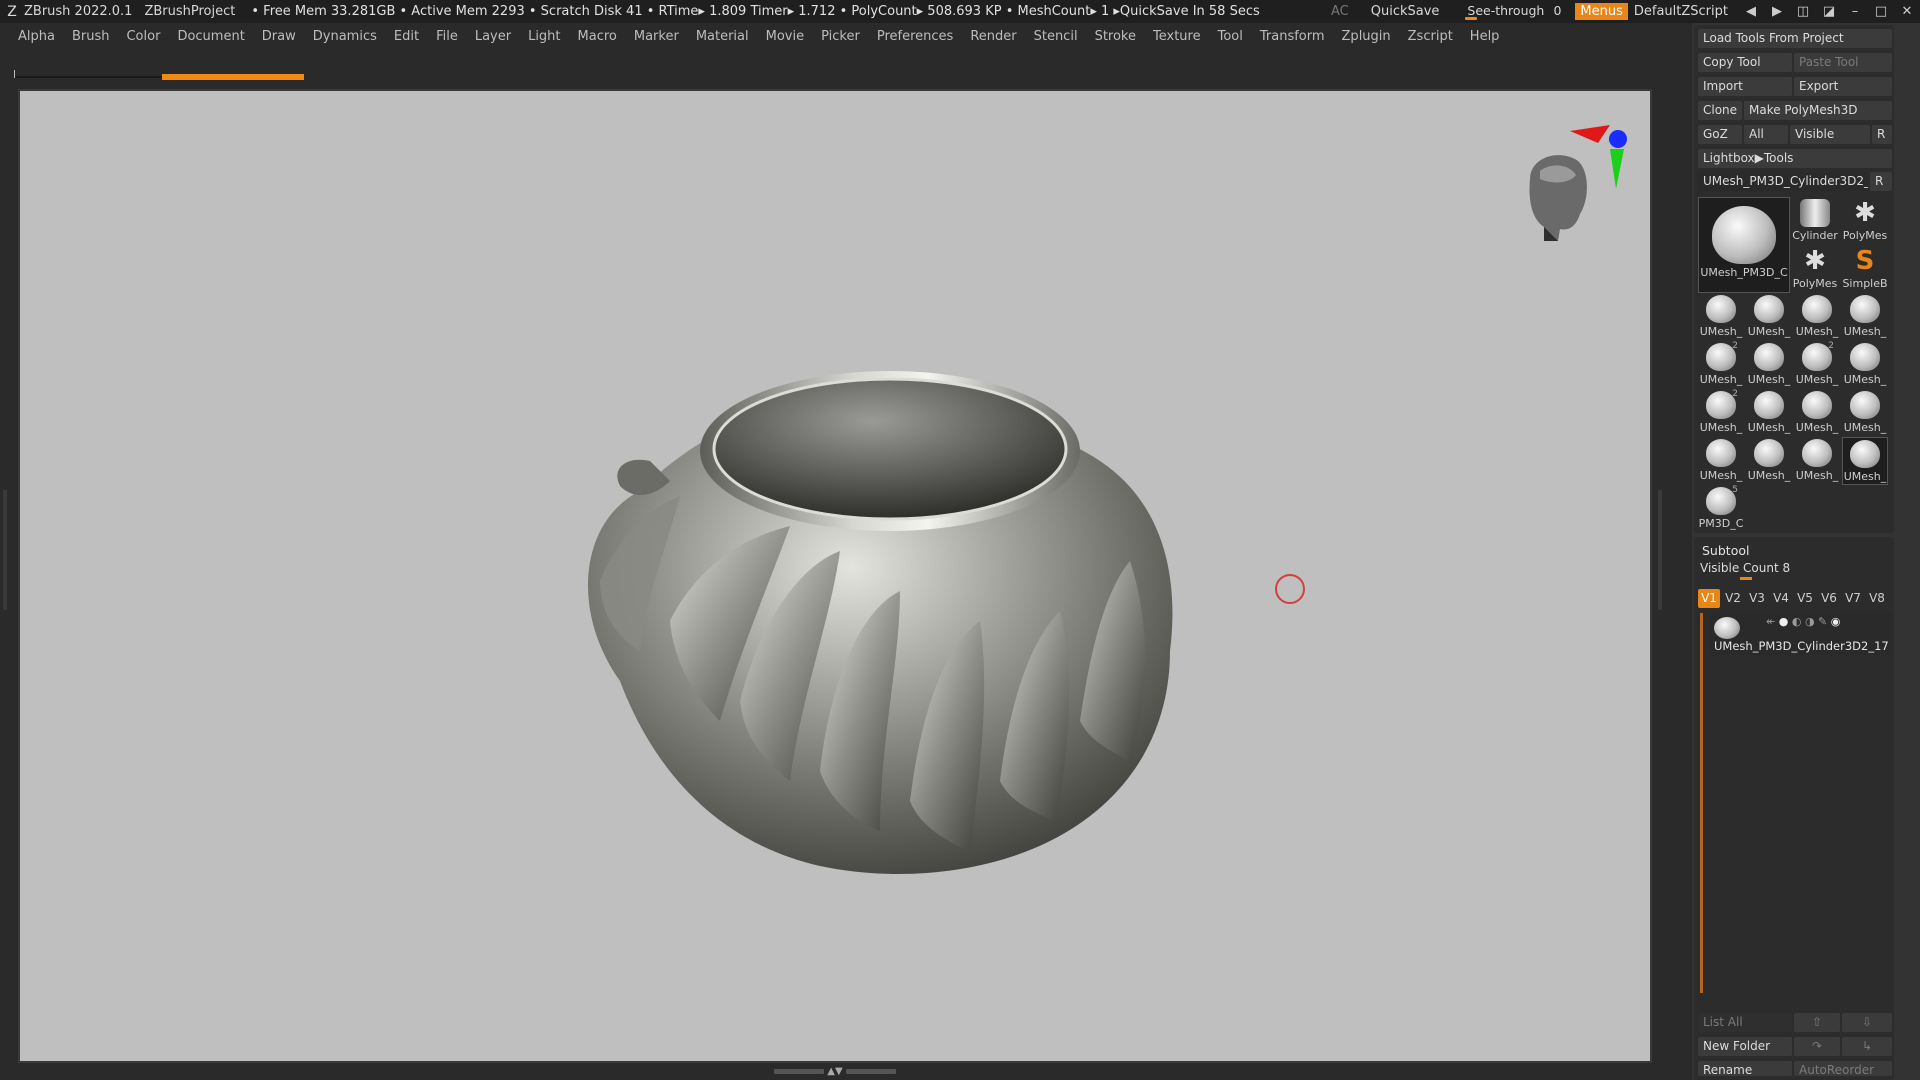 This screenshot has width=1920, height=1080. I want to click on menu-brush: Brush, so click(91, 36).